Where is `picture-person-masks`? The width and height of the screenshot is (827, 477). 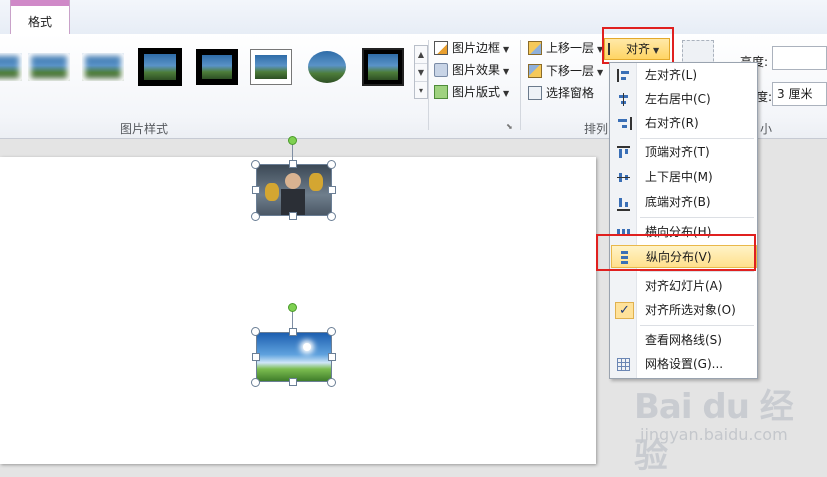
picture-person-masks is located at coordinates (294, 190).